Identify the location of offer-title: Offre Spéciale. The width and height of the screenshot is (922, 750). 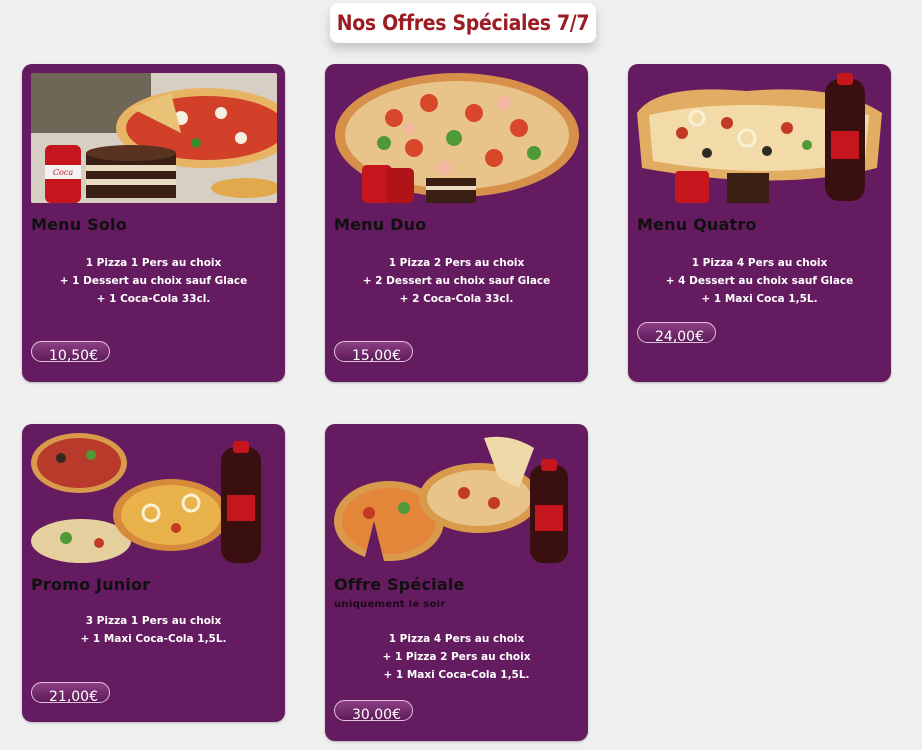
(399, 584).